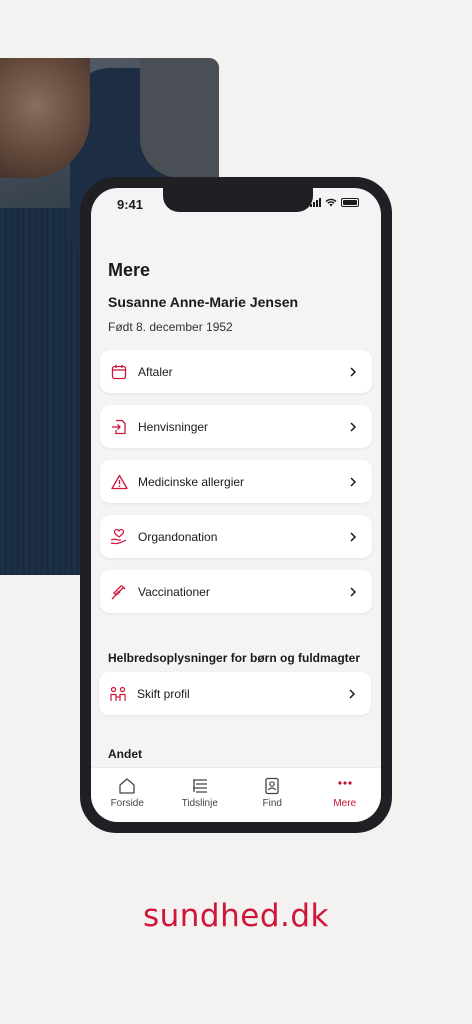 This screenshot has height=1024, width=472. Describe the element at coordinates (199, 803) in the screenshot. I see `tab-label: Tidslinje` at that location.